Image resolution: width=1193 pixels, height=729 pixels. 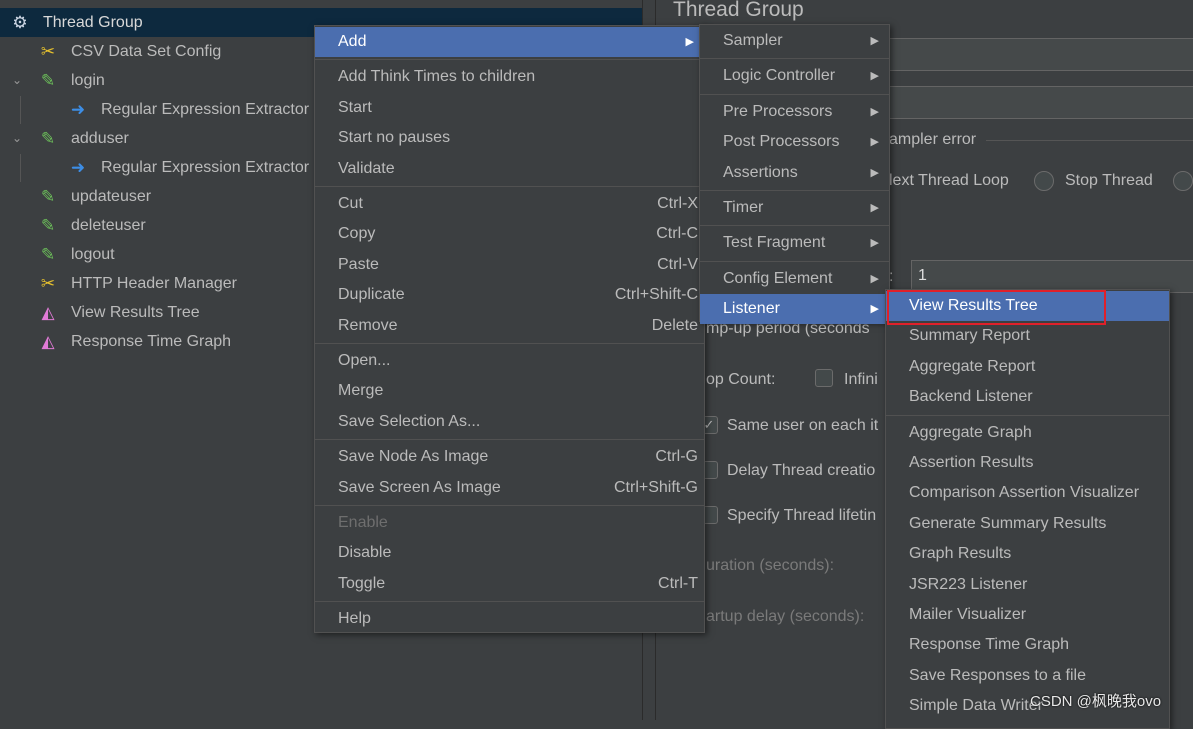 I want to click on add-menu-item-sampler: Sampler ▶, so click(x=794, y=41).